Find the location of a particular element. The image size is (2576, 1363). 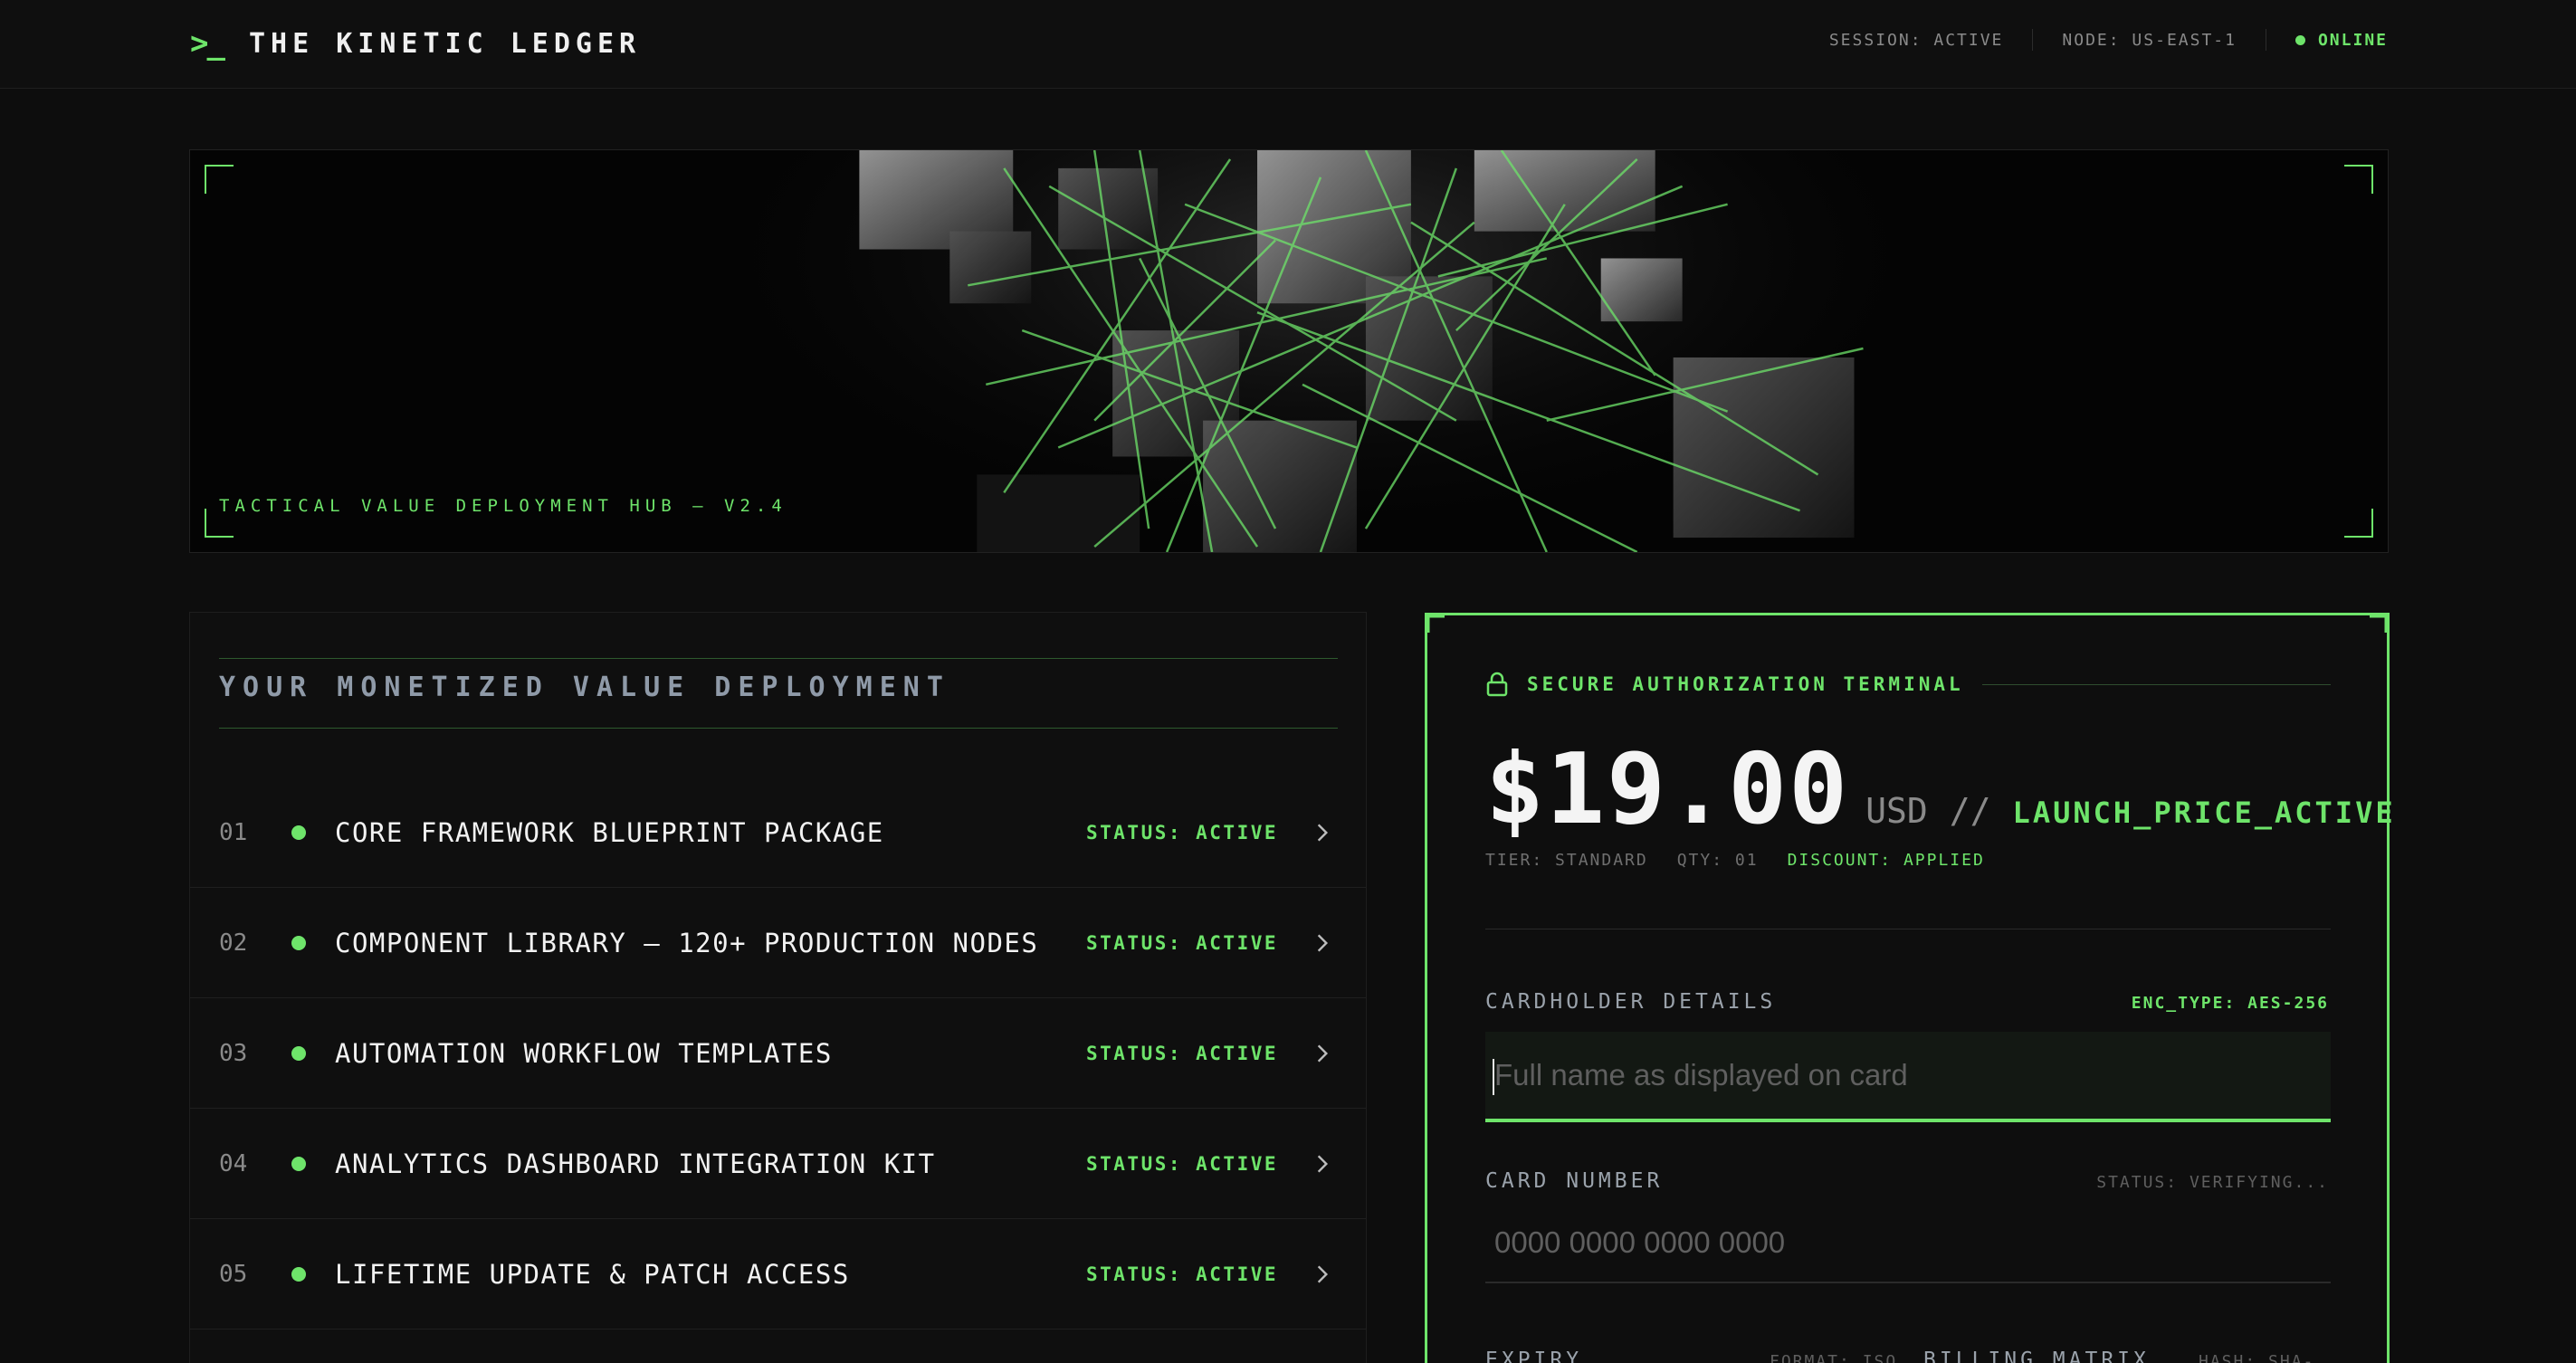

brand: >_ THE KINETIC LEDGER is located at coordinates (415, 43).